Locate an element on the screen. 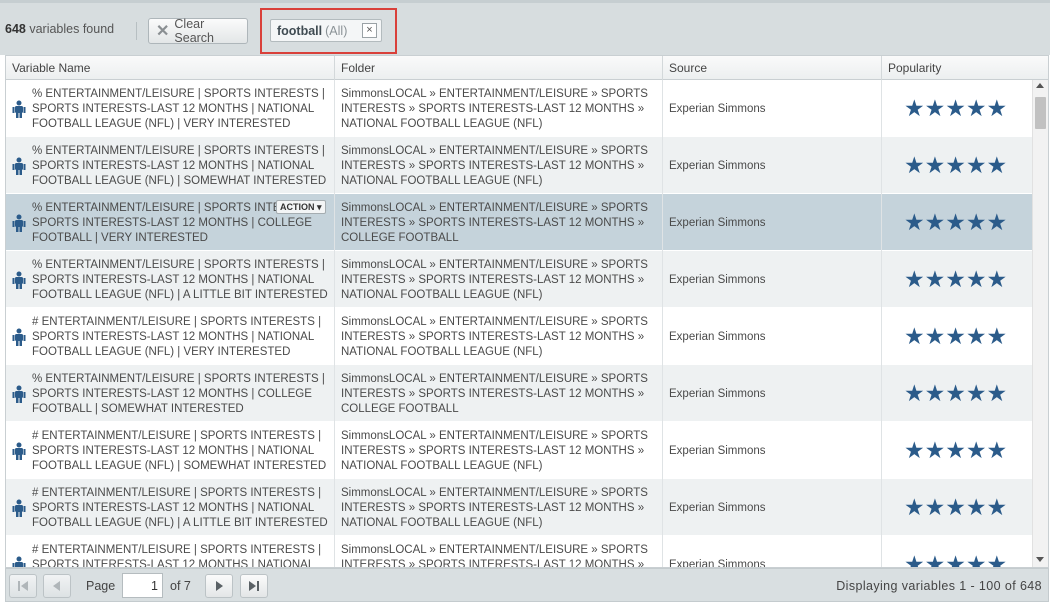 Image resolution: width=1050 pixels, height=604 pixels. clear-search-button: ✕ Clear Search is located at coordinates (198, 31).